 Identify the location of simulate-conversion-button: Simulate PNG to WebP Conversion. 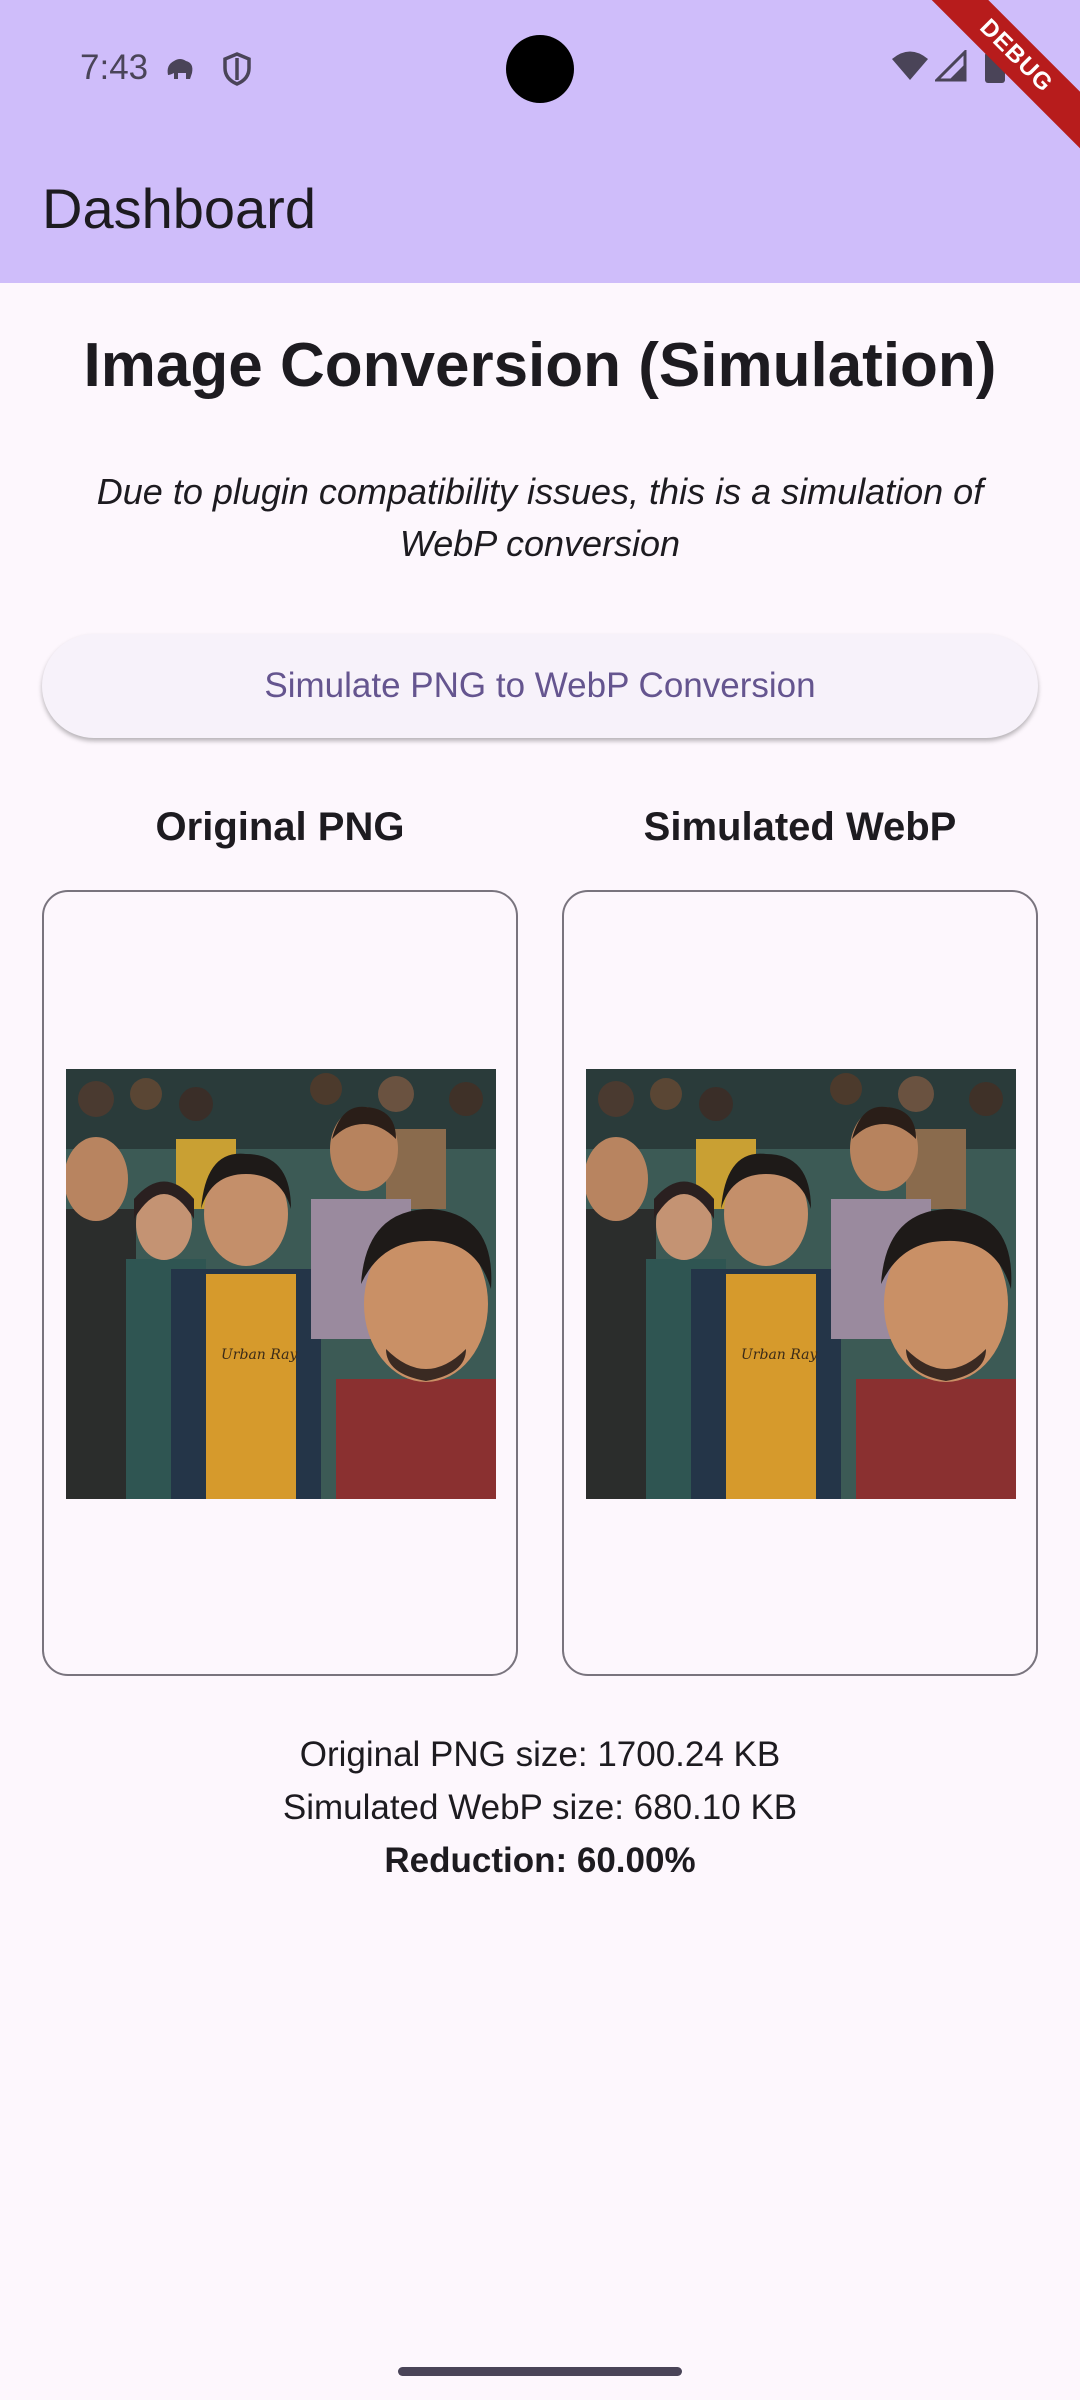
(540, 686).